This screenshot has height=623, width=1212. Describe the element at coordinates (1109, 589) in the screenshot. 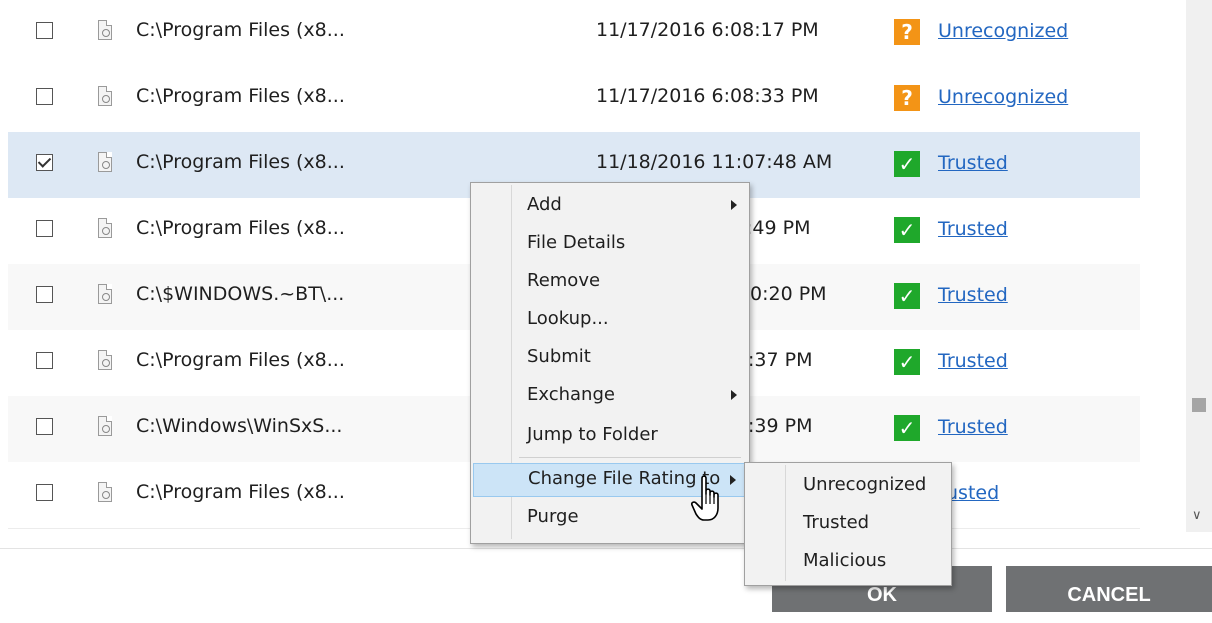

I see `cancel-button: CANCEL` at that location.